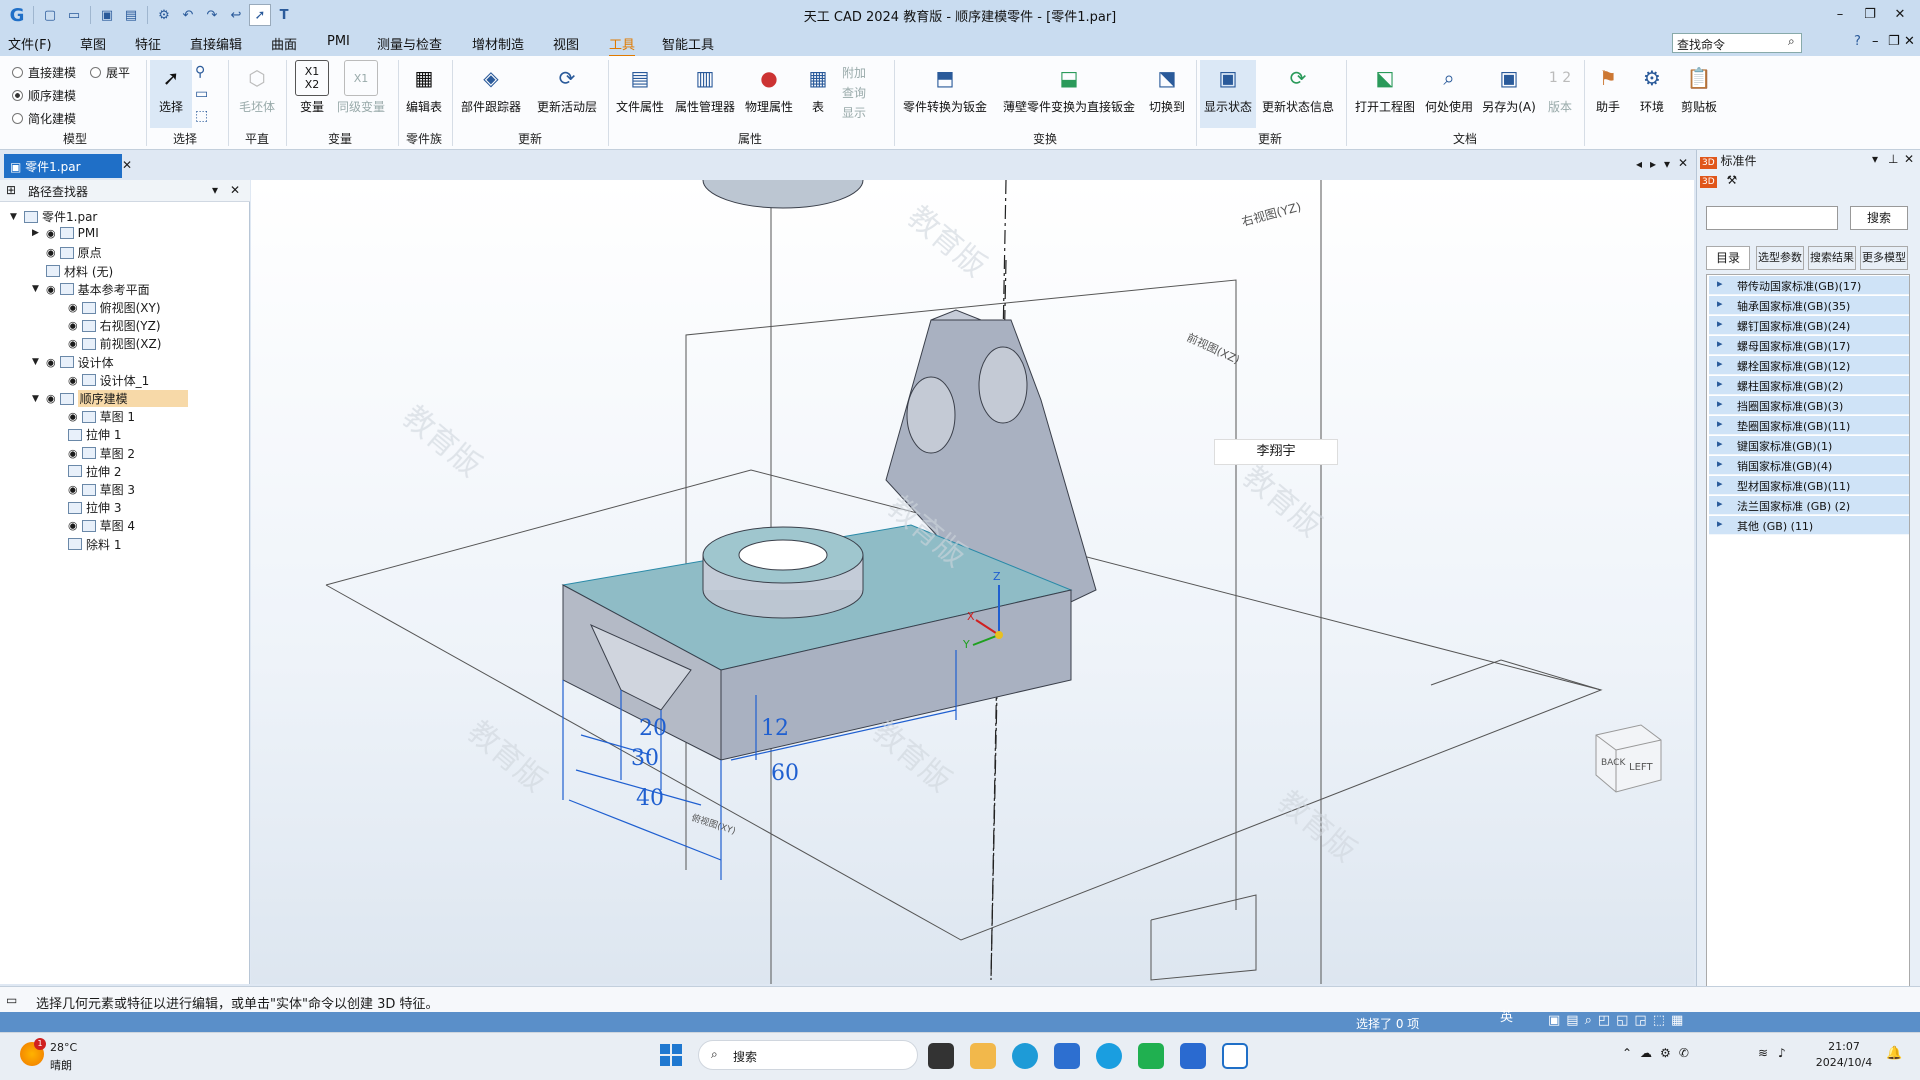  Describe the element at coordinates (1667, 164) in the screenshot. I see `tab-list-icon: ▾` at that location.